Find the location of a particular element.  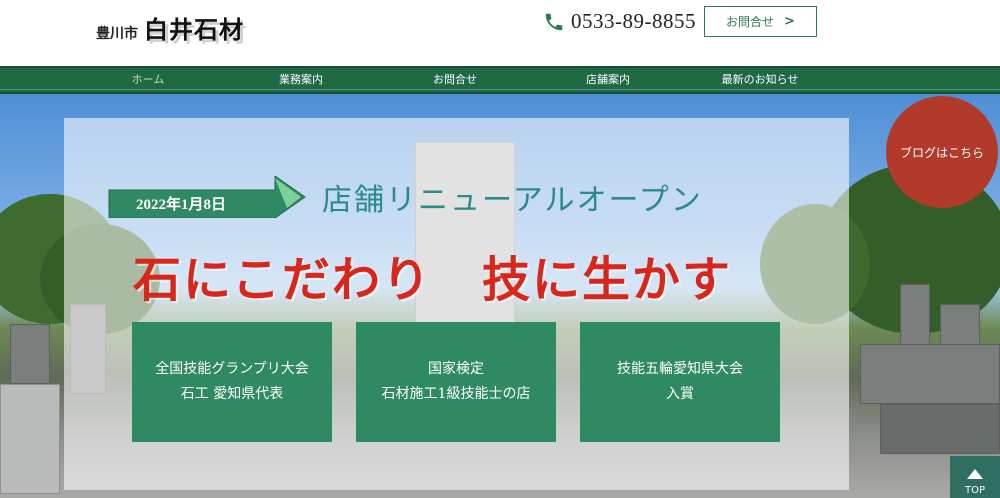

main-nav: ホーム 業務案内 お問合せ 店舗案内 最新のお知らせ is located at coordinates (500, 80).